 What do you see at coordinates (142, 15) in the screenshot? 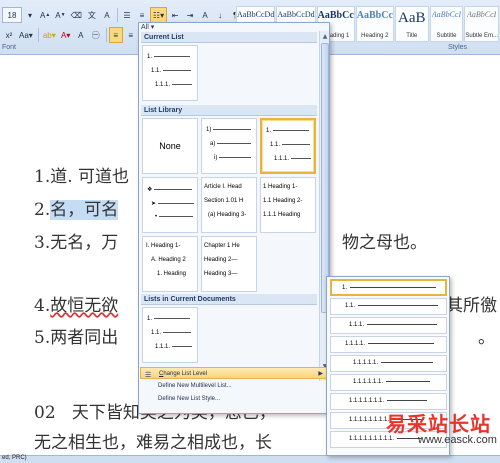
I see `numbering-icon: ≡` at bounding box center [142, 15].